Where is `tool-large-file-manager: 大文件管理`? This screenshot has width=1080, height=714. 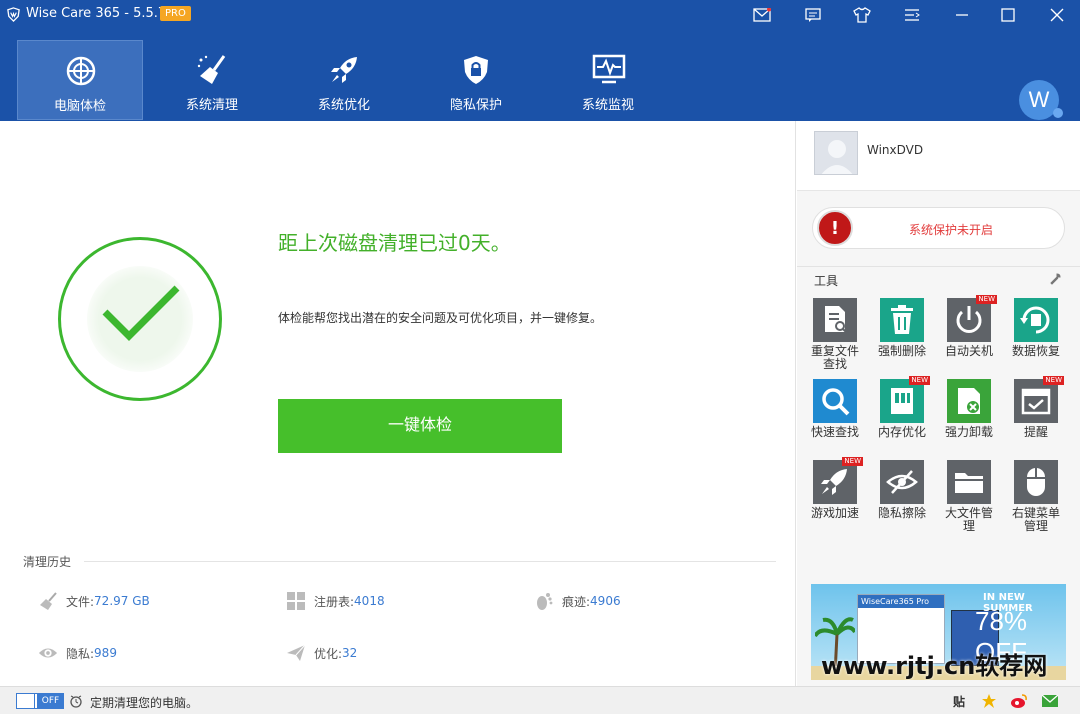 tool-large-file-manager: 大文件管理 is located at coordinates (969, 496).